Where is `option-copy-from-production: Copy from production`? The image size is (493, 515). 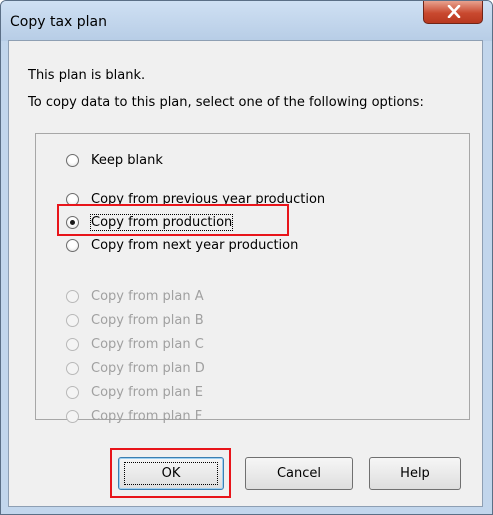 option-copy-from-production: Copy from production is located at coordinates (150, 222).